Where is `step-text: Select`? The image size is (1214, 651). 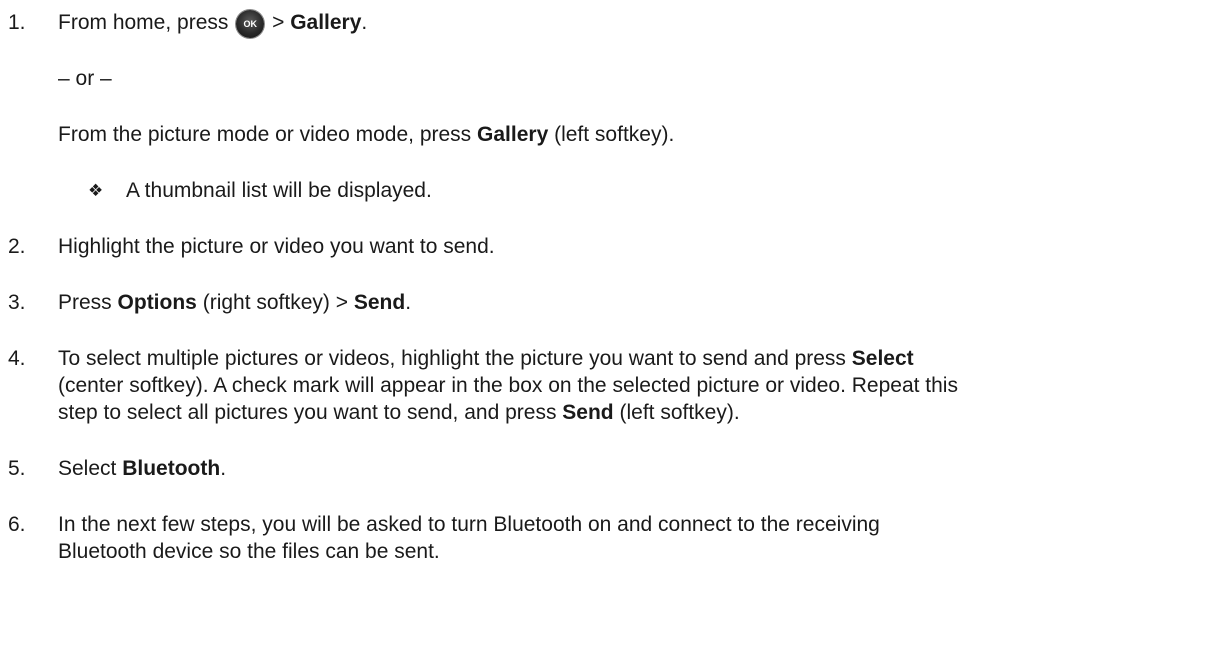
step-text: Select is located at coordinates (87, 468).